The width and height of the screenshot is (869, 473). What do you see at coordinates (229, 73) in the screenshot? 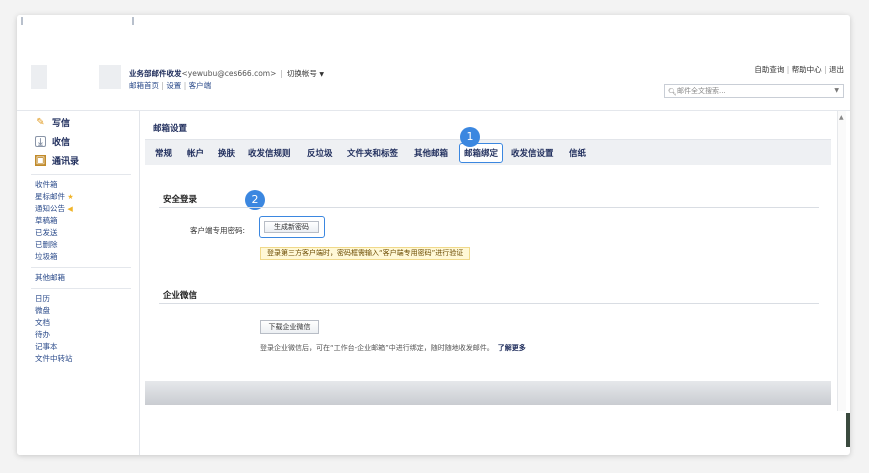
I see `account-email: <yewubu@ces666.com>` at bounding box center [229, 73].